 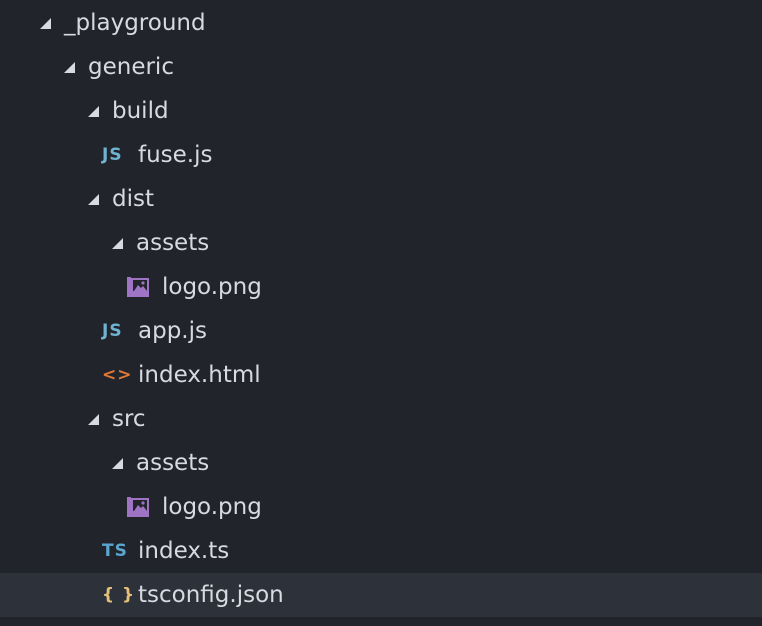 What do you see at coordinates (119, 595) in the screenshot?
I see `json-file-icon: { }` at bounding box center [119, 595].